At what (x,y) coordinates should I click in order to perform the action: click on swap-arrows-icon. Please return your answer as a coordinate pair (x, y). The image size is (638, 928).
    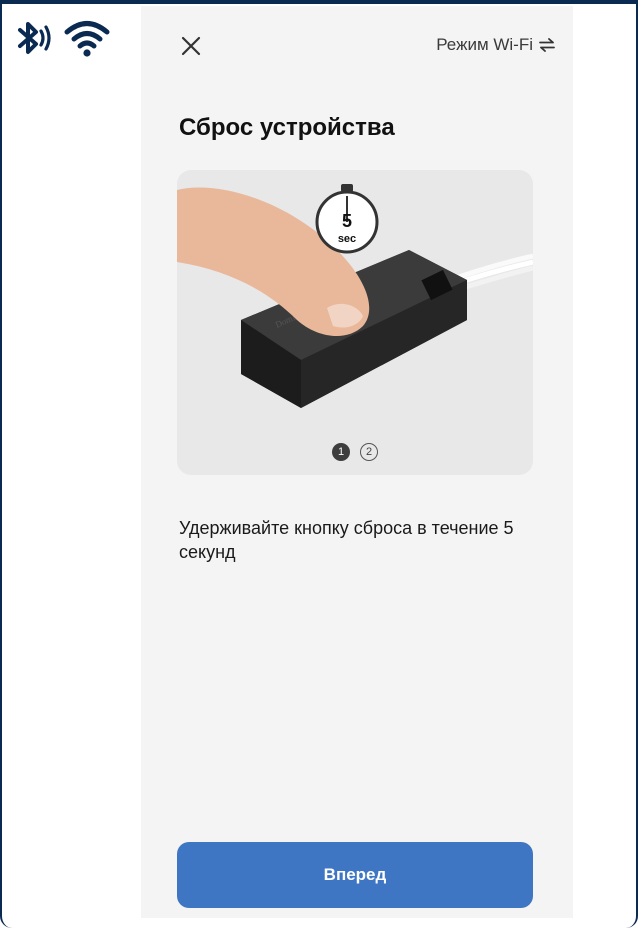
    Looking at the image, I should click on (547, 45).